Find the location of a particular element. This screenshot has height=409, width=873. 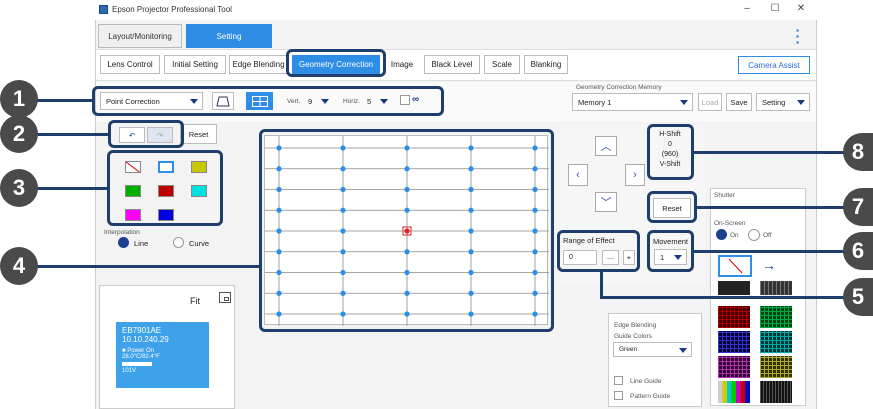

callout-badge-7: 7 is located at coordinates (858, 207).